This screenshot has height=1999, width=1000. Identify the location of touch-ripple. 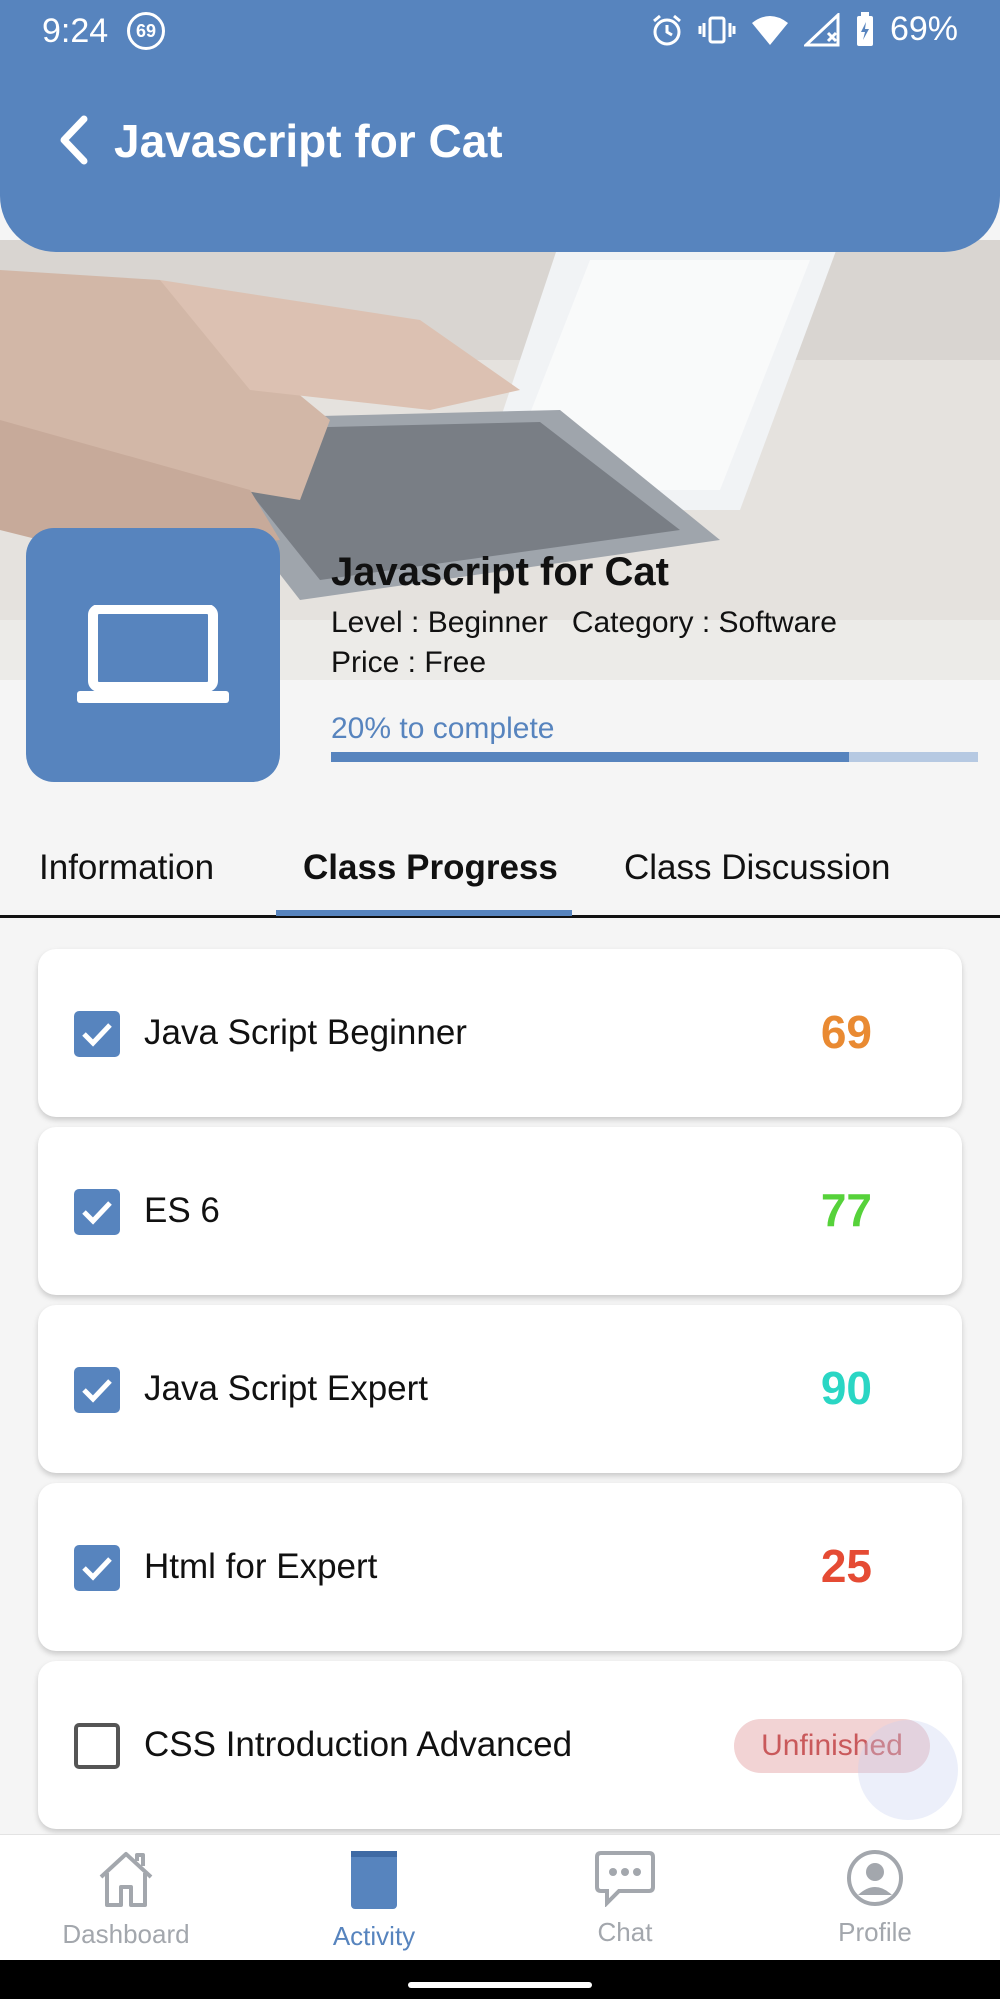
(908, 1770).